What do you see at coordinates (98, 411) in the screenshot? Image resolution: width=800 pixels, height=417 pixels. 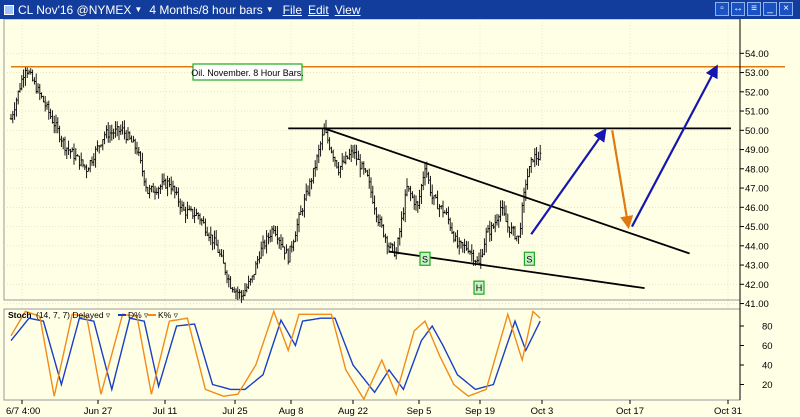 I see `x-tick-label: Jun 27` at bounding box center [98, 411].